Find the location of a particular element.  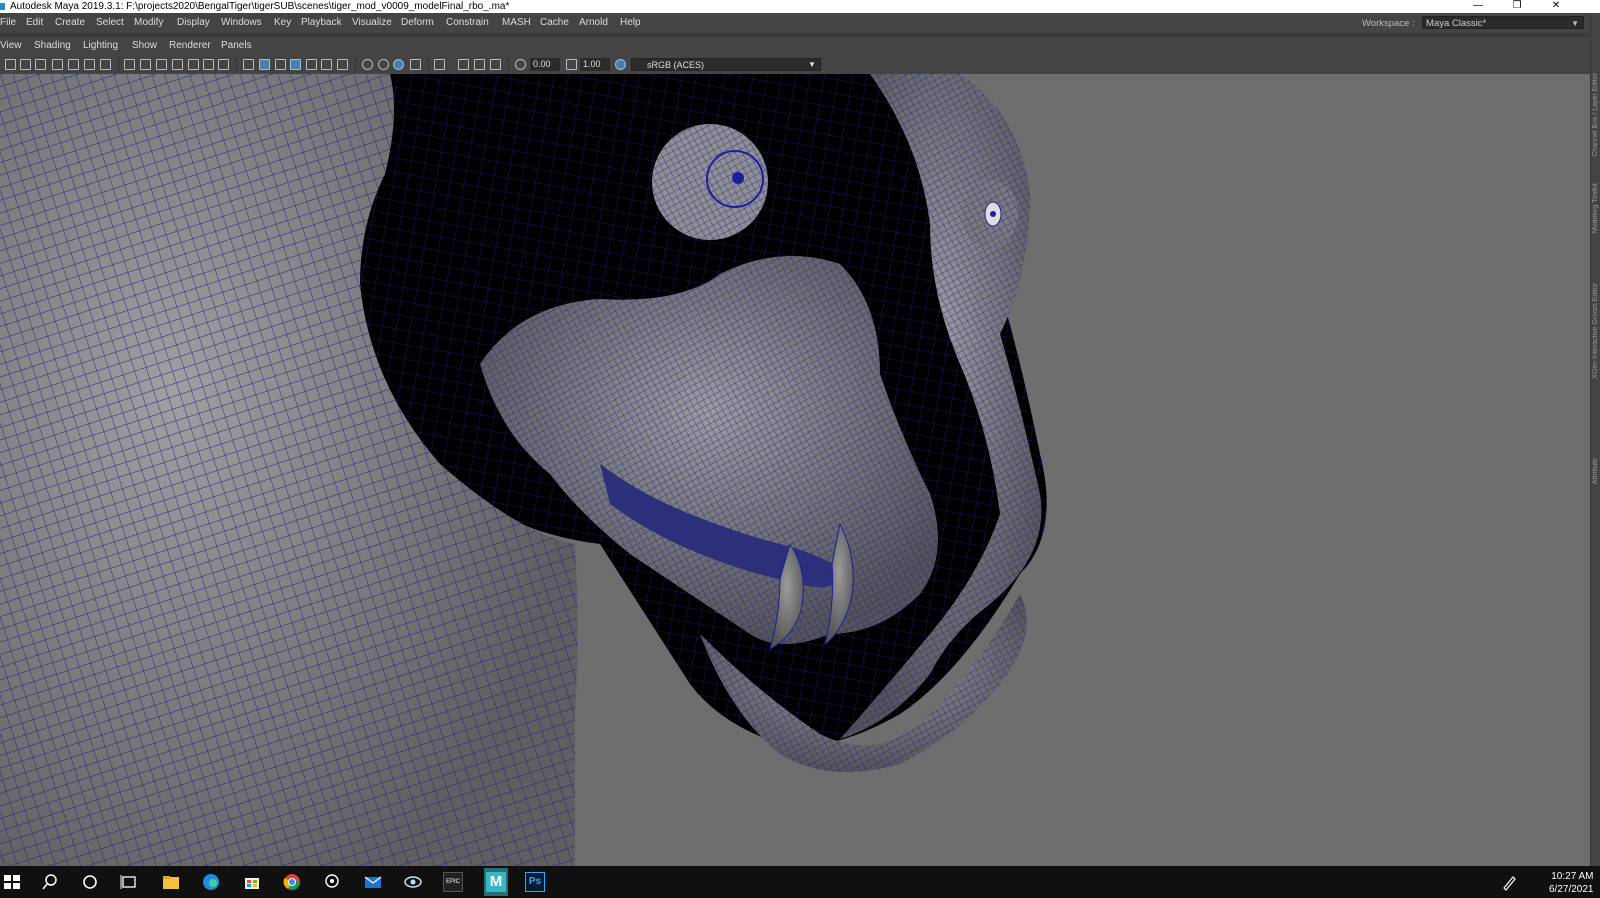

tab-channel-box: Channel Box / Layer Editor is located at coordinates (1595, 115).